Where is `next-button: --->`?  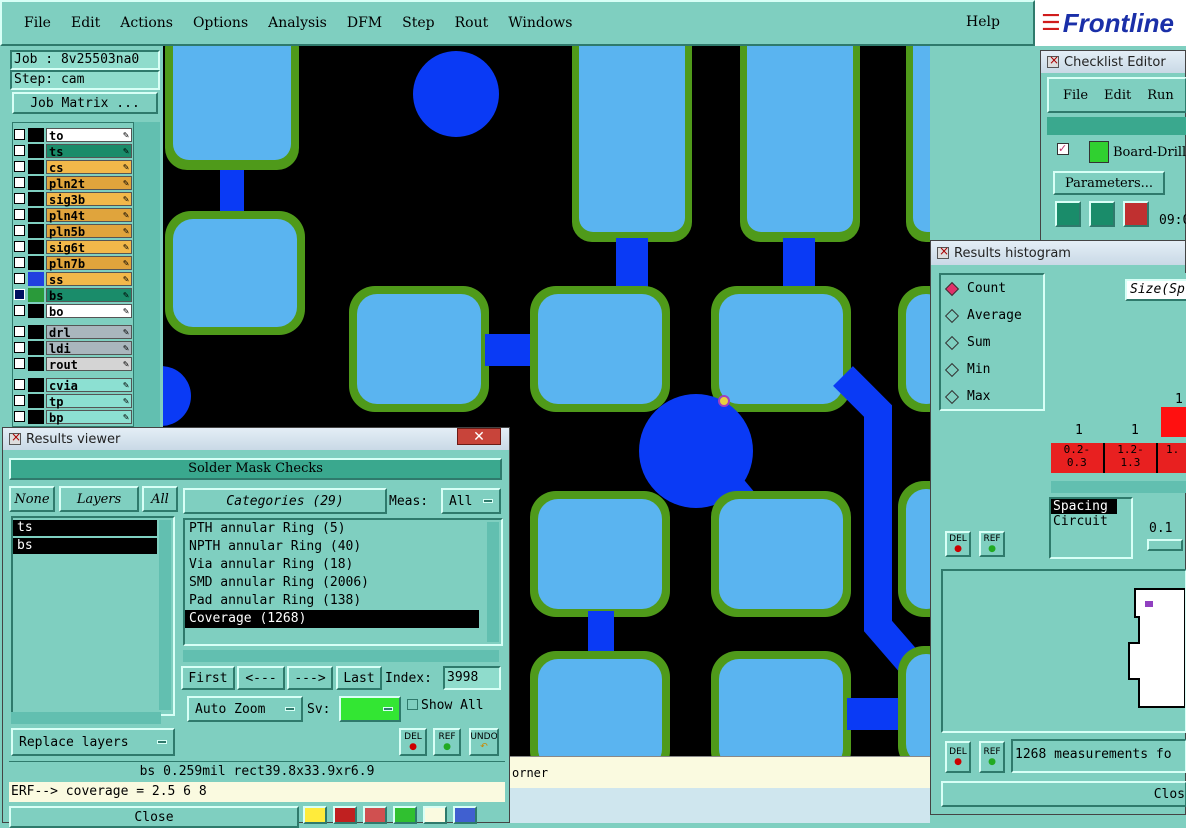
next-button: ---> is located at coordinates (310, 678).